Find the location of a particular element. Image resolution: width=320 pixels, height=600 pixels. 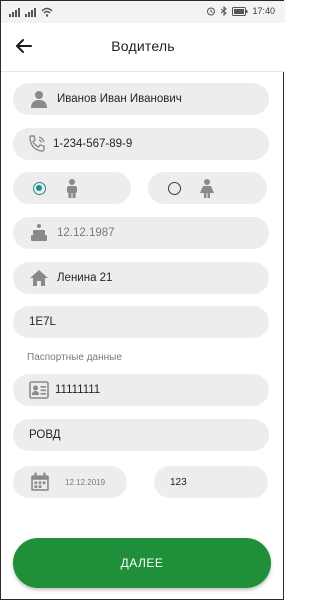

female-radio is located at coordinates (174, 188).